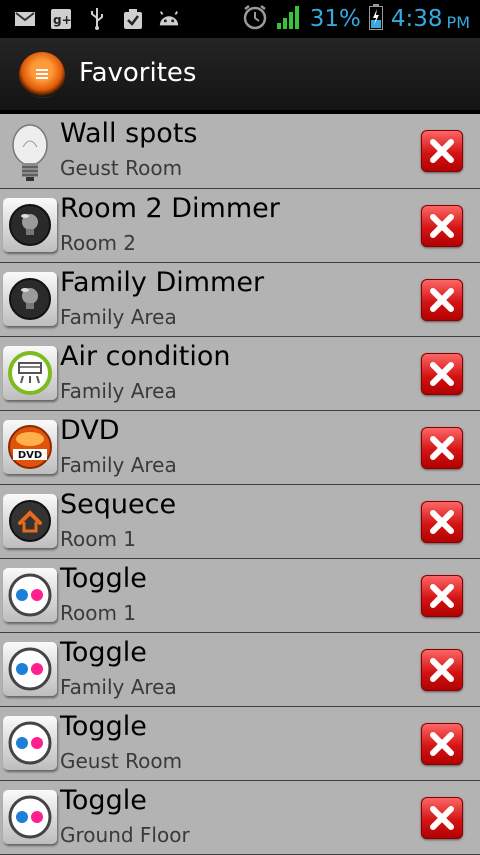 Image resolution: width=480 pixels, height=855 pixels. Describe the element at coordinates (255, 19) in the screenshot. I see `alarm-icon` at that location.